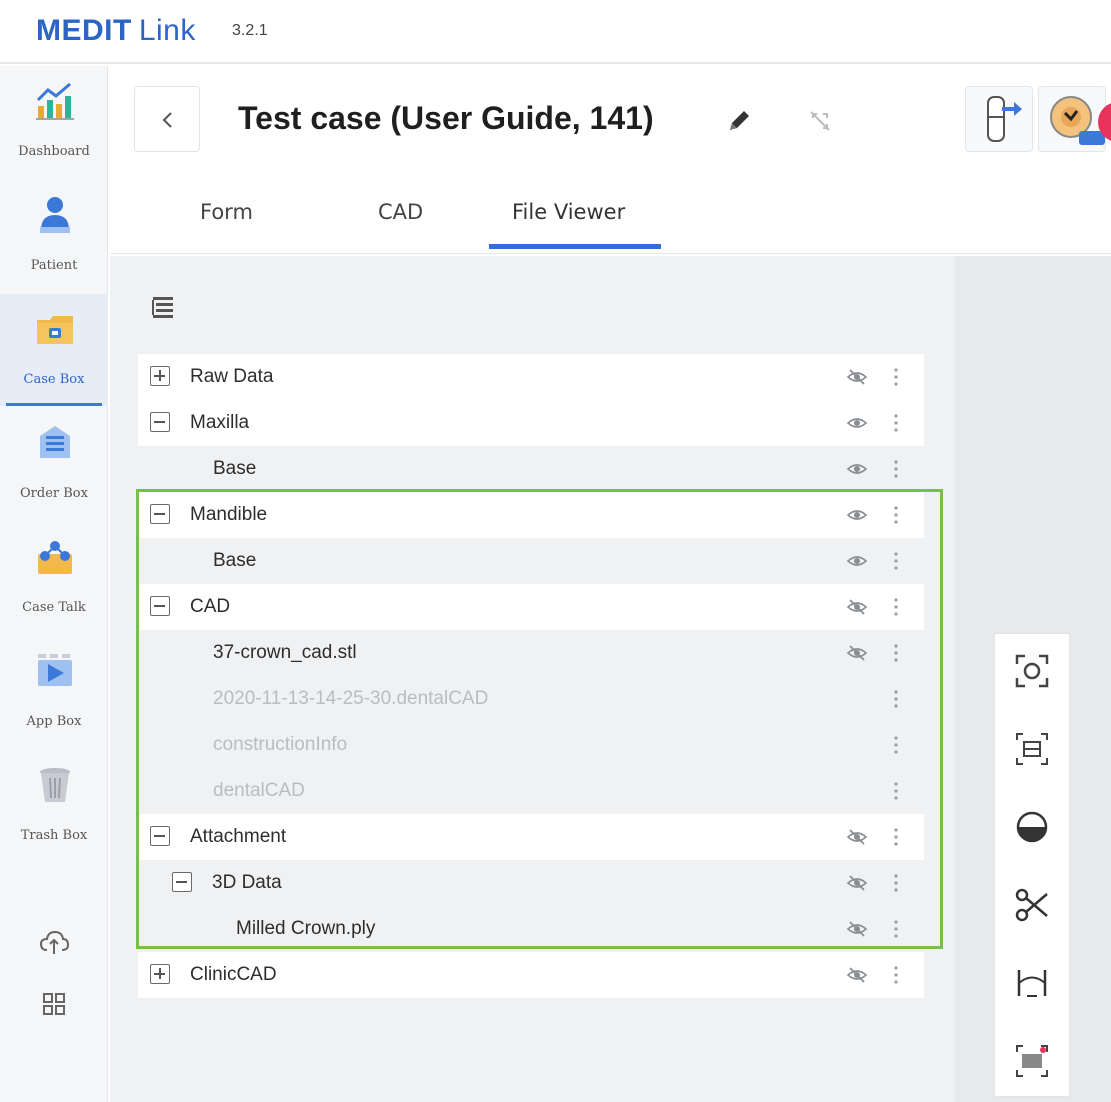 The width and height of the screenshot is (1111, 1102). Describe the element at coordinates (531, 975) in the screenshot. I see `tree-row: ClinicCAD` at that location.